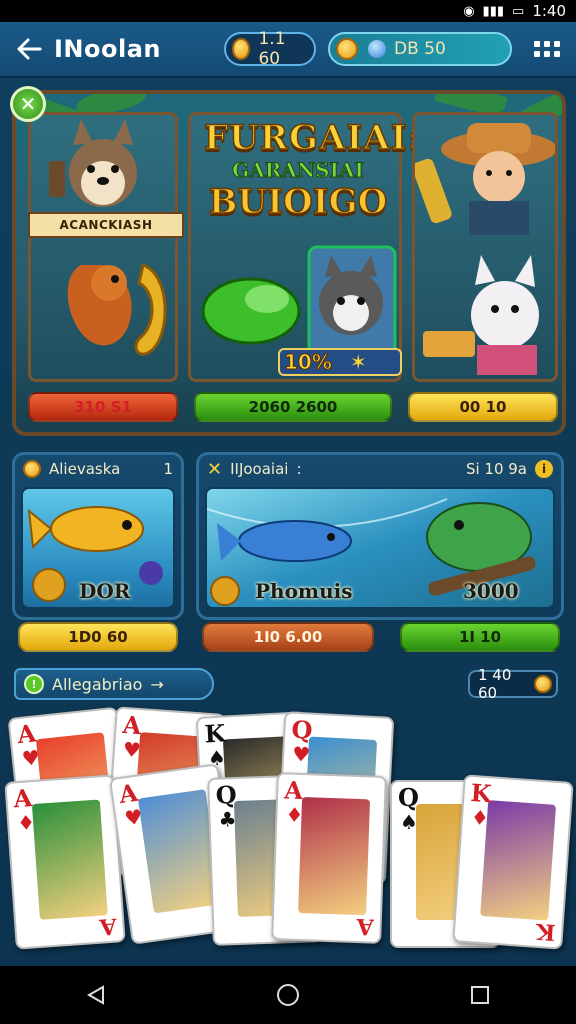 The width and height of the screenshot is (576, 1024). What do you see at coordinates (513, 684) in the screenshot?
I see `section-count: 1 40 60` at bounding box center [513, 684].